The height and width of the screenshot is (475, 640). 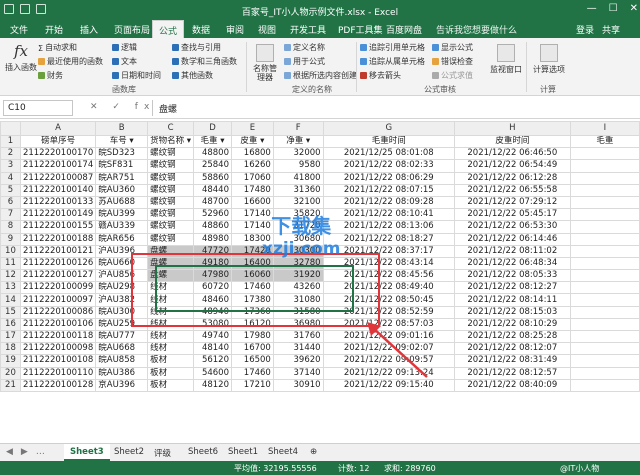 I want to click on define-name-button: 定义名称, so click(x=304, y=47).